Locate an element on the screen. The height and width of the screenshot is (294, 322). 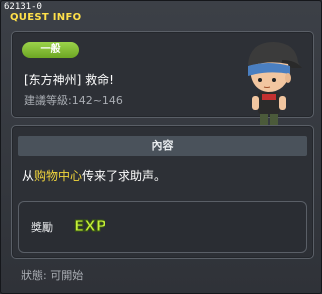
description-highlight: 购物中心 is located at coordinates (58, 176).